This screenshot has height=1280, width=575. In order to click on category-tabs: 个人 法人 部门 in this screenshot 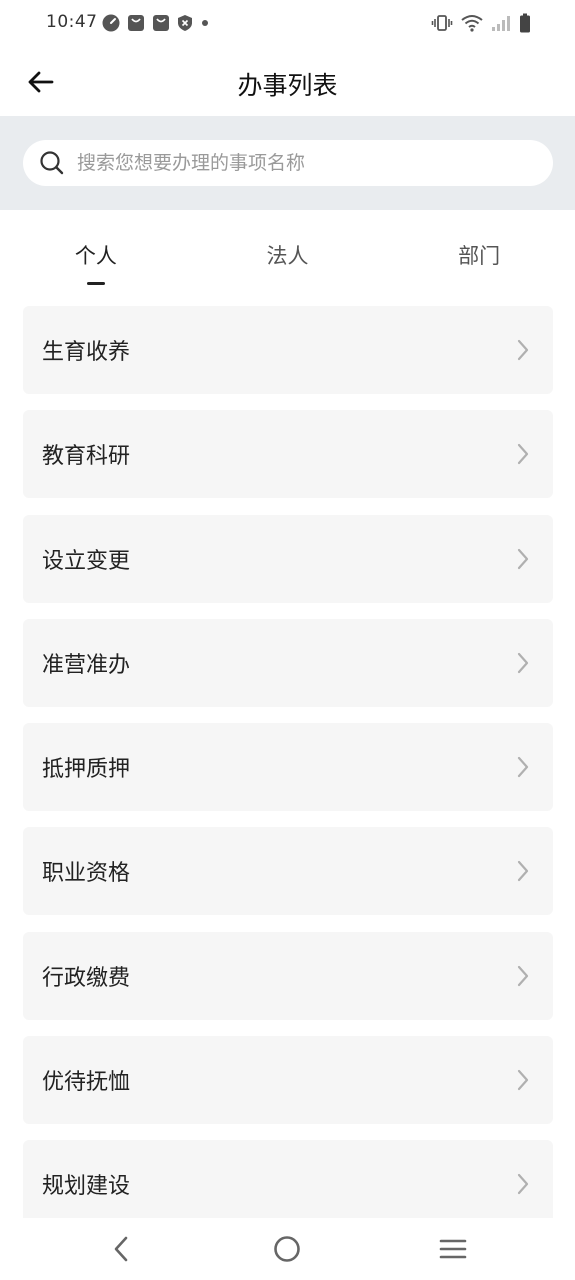, I will do `click(287, 253)`.